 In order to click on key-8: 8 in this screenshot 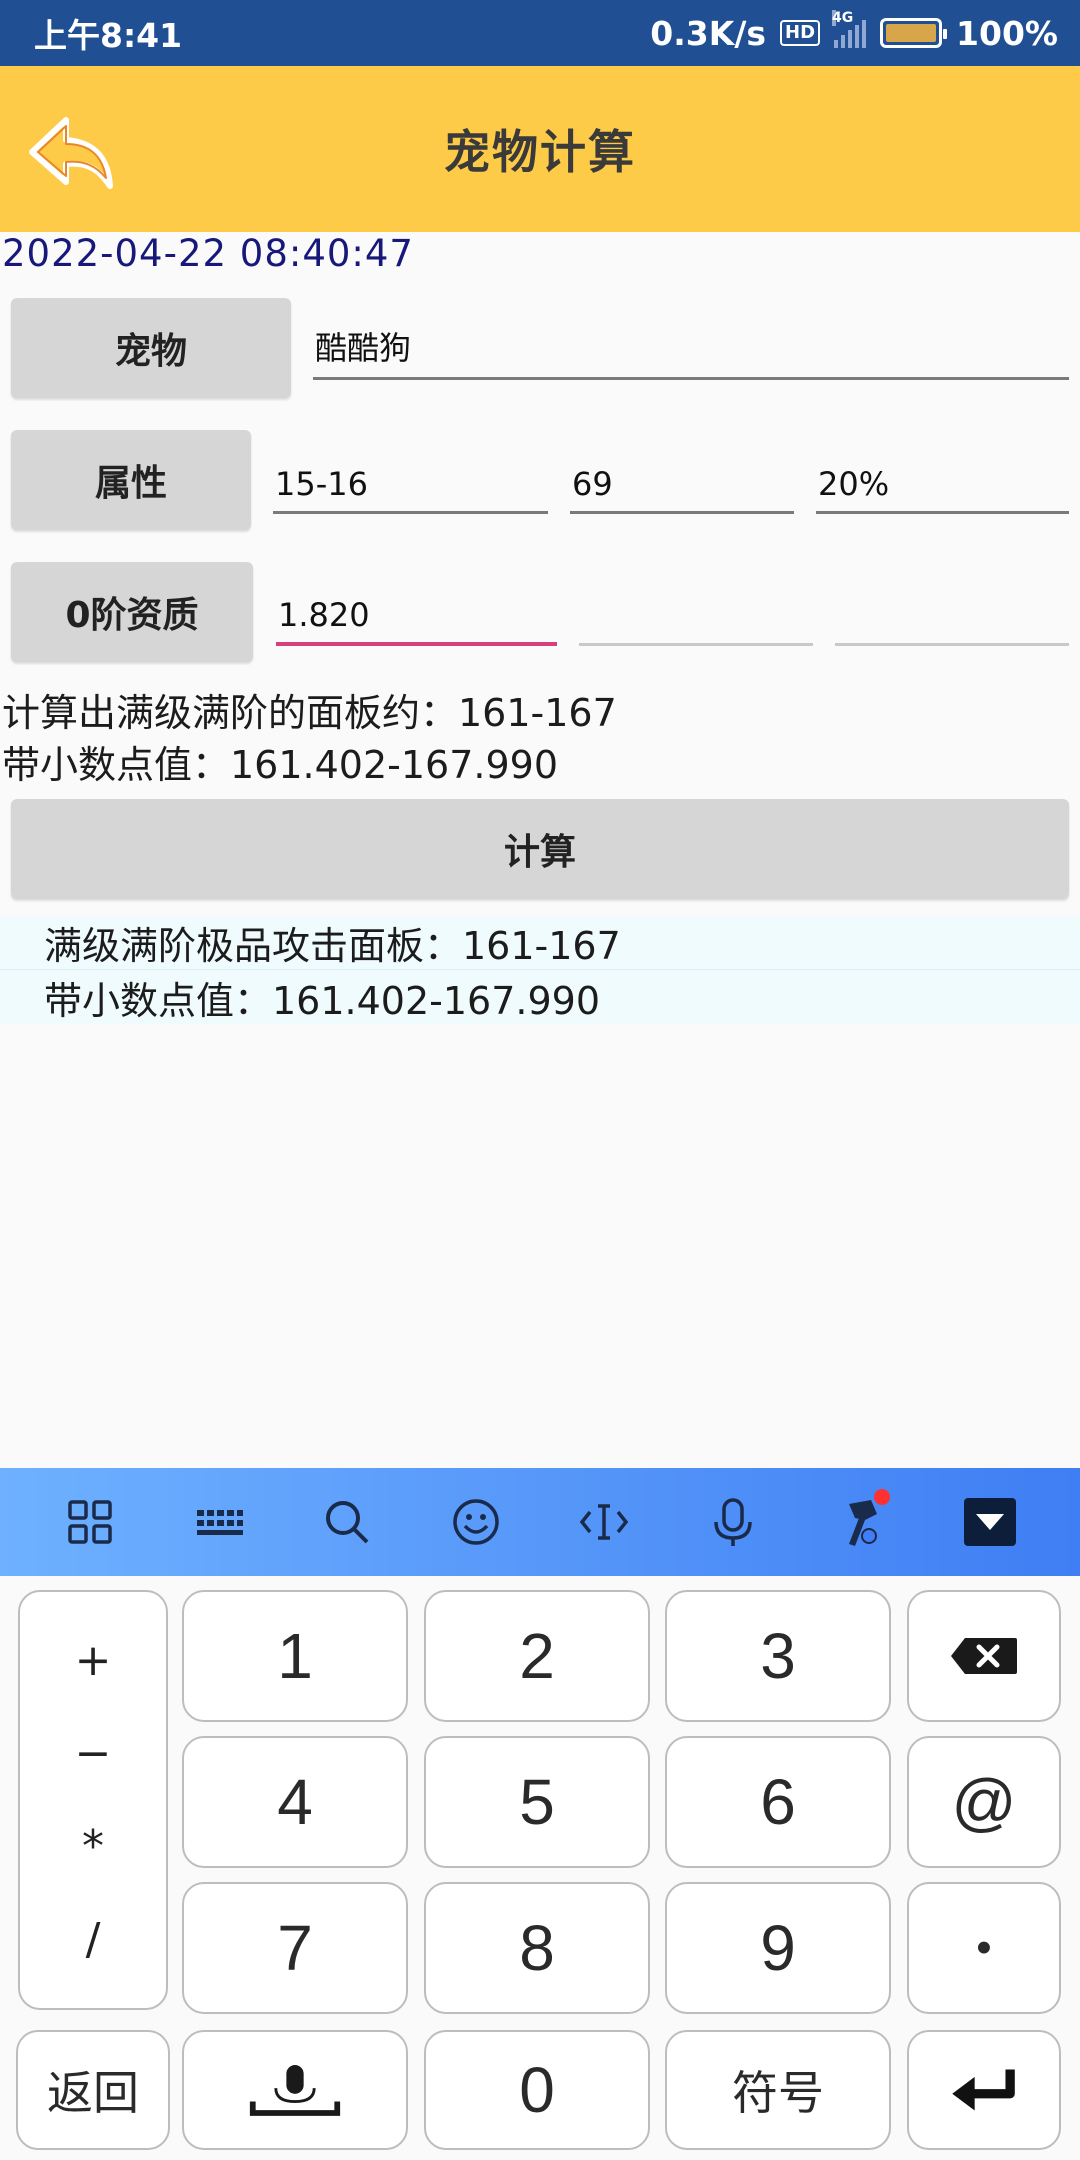, I will do `click(537, 1948)`.